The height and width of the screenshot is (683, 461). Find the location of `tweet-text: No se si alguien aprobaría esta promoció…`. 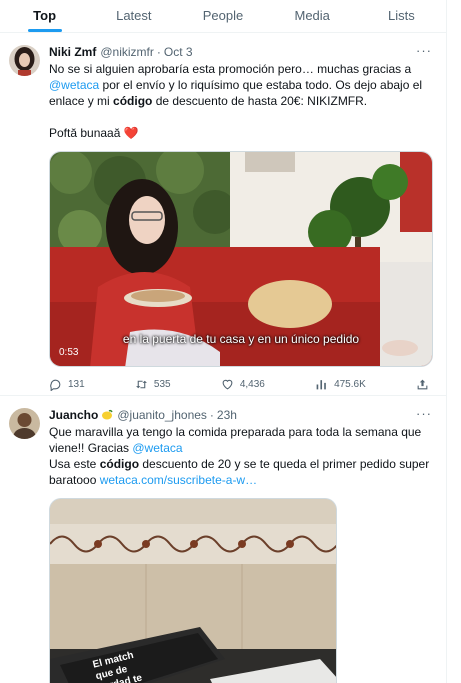

tweet-text: No se si alguien aprobaría esta promoció… is located at coordinates (240, 101).